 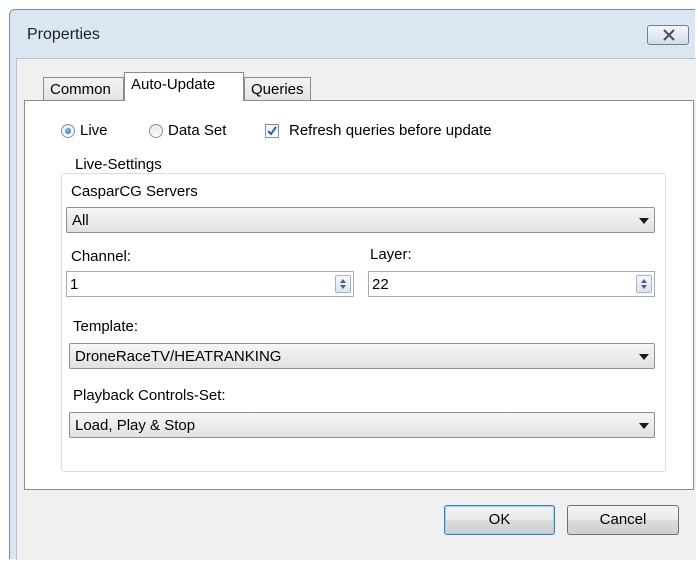 I want to click on checkmark-icon, so click(x=272, y=131).